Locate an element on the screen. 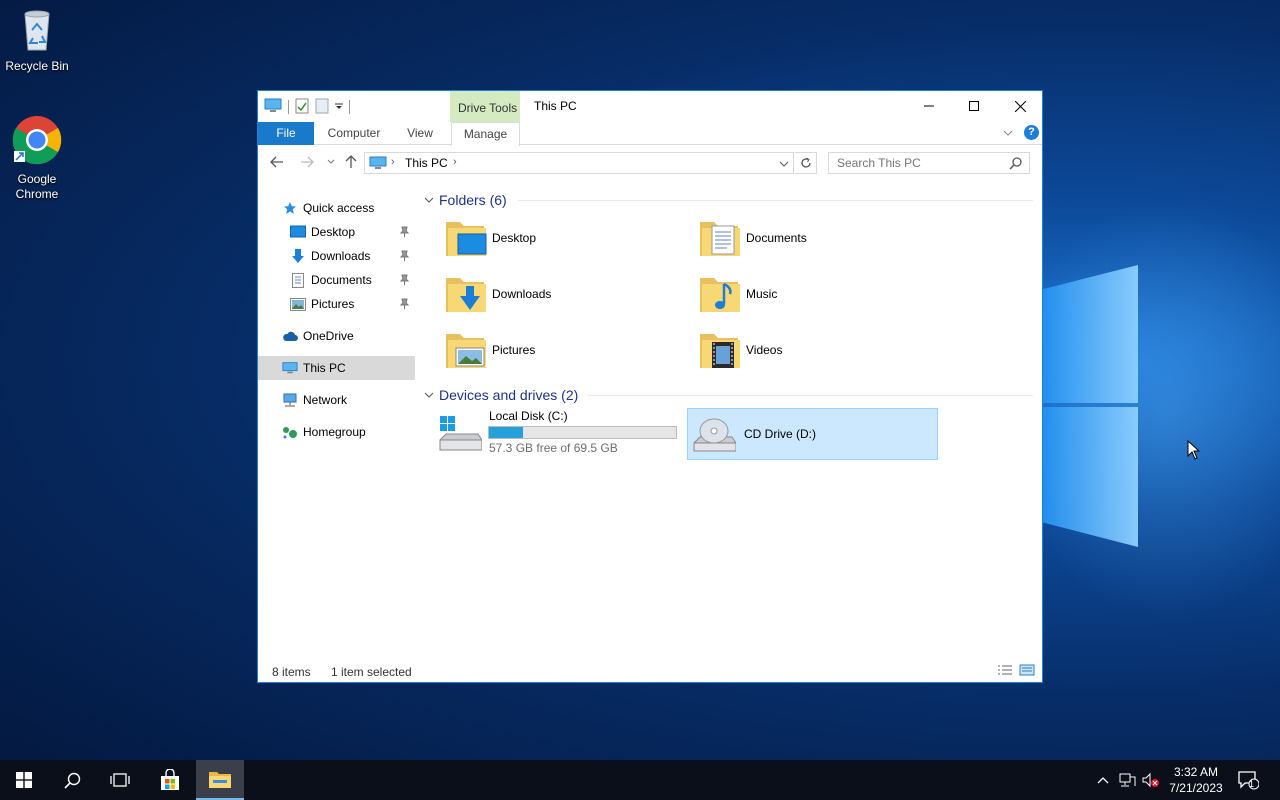 The height and width of the screenshot is (800, 1280). task-view-icon is located at coordinates (120, 780).